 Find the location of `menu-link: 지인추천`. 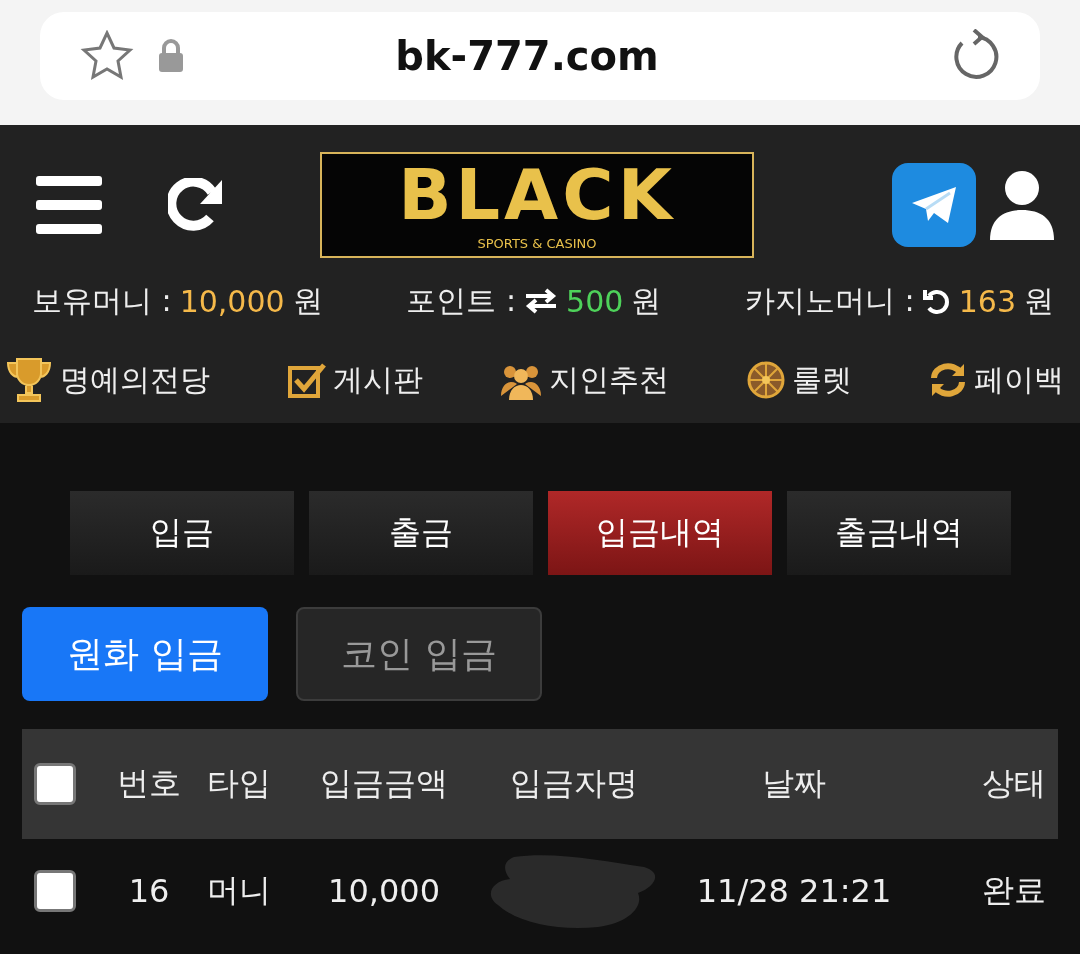

menu-link: 지인추천 is located at coordinates (584, 380).